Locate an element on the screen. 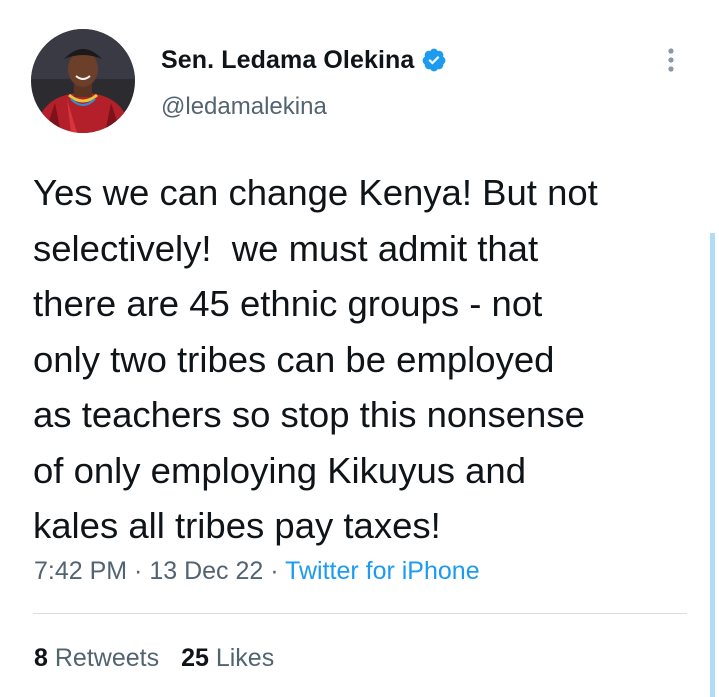  tweet-date: 13 Dec 22 is located at coordinates (206, 571).